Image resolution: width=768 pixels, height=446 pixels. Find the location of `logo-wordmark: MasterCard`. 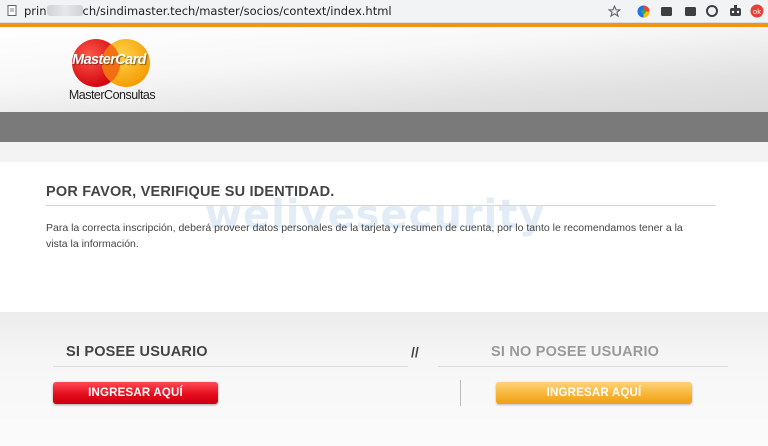

logo-wordmark: MasterCard is located at coordinates (109, 60).